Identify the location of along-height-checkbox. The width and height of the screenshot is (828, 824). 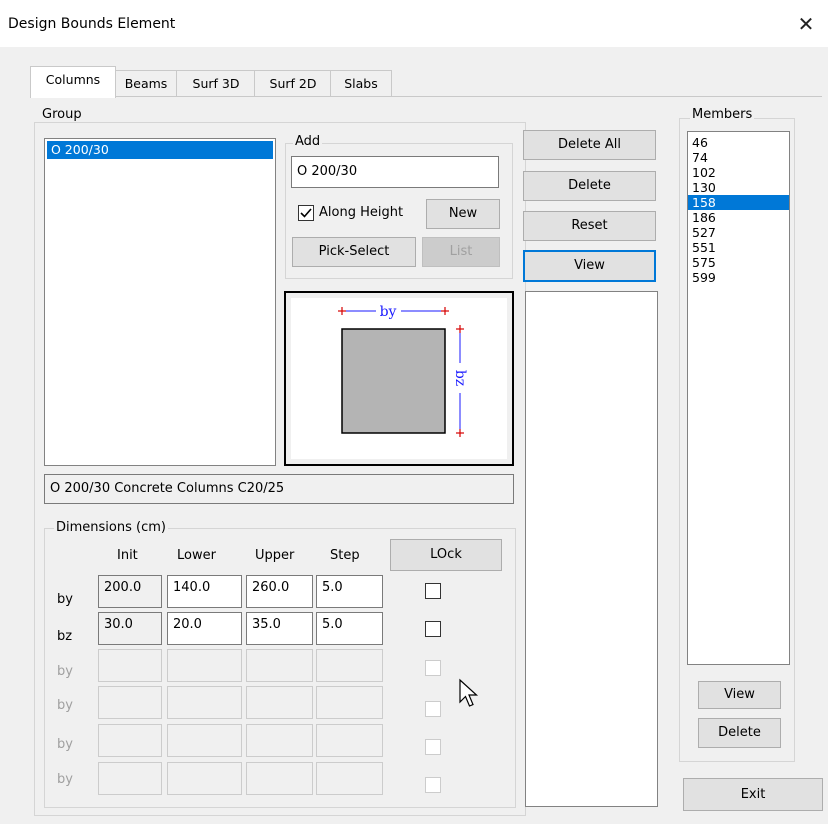
(306, 213).